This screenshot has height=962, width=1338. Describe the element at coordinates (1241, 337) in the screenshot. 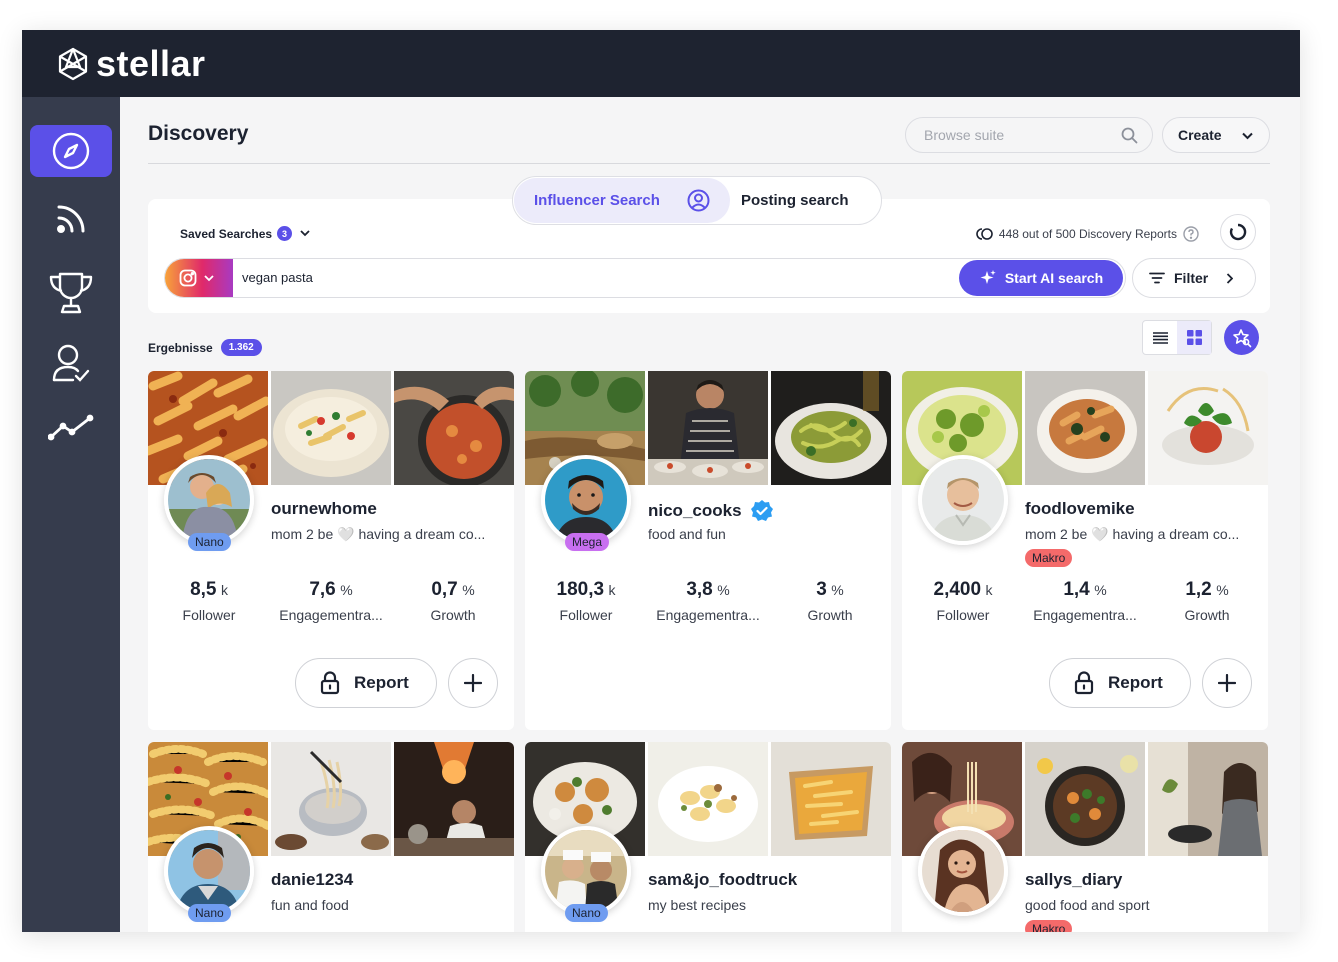

I see `ai-recommendation-button` at that location.